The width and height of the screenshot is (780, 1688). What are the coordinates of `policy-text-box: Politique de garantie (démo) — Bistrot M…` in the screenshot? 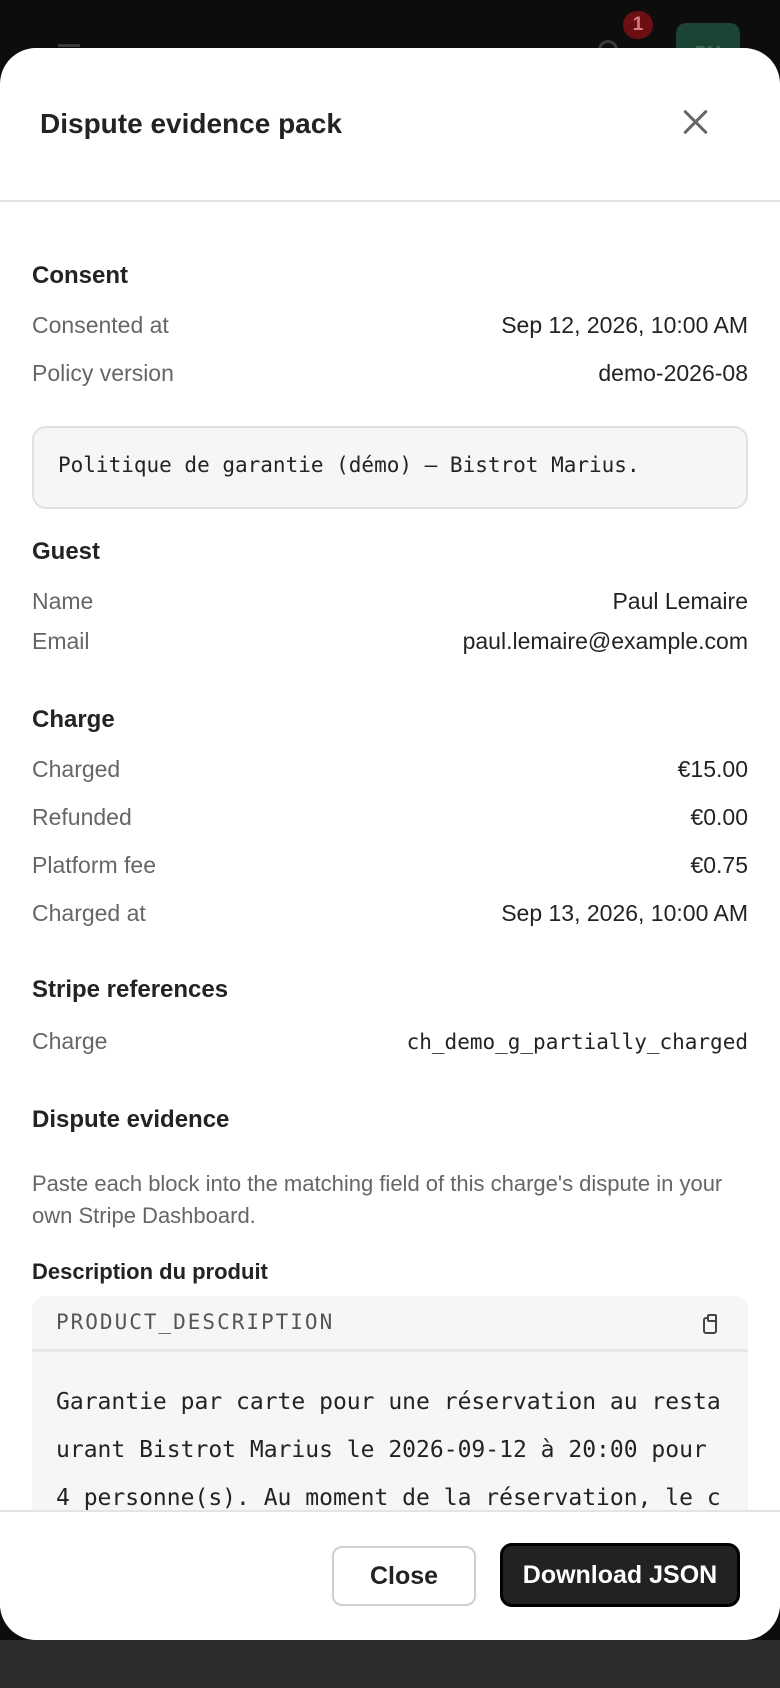 It's located at (390, 467).